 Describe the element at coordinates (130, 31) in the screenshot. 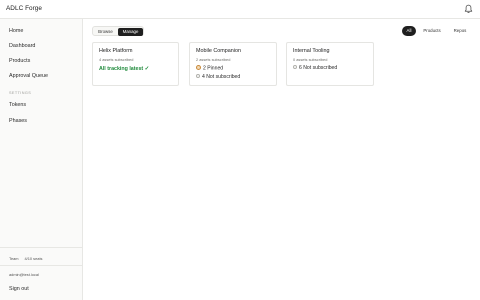

I see `manage-toggle-button: Manage` at that location.